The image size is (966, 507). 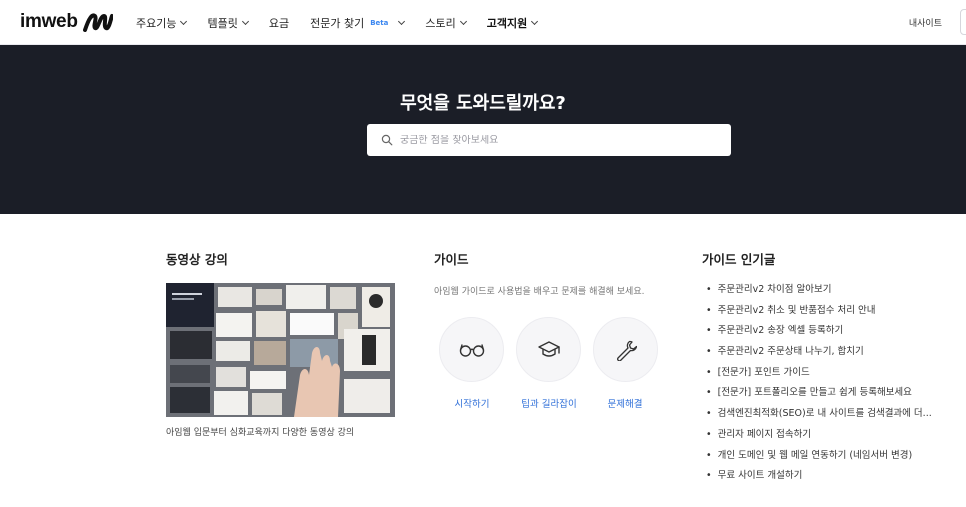 I want to click on hero-title: 무엇을 도와드릴까요?, so click(x=483, y=103).